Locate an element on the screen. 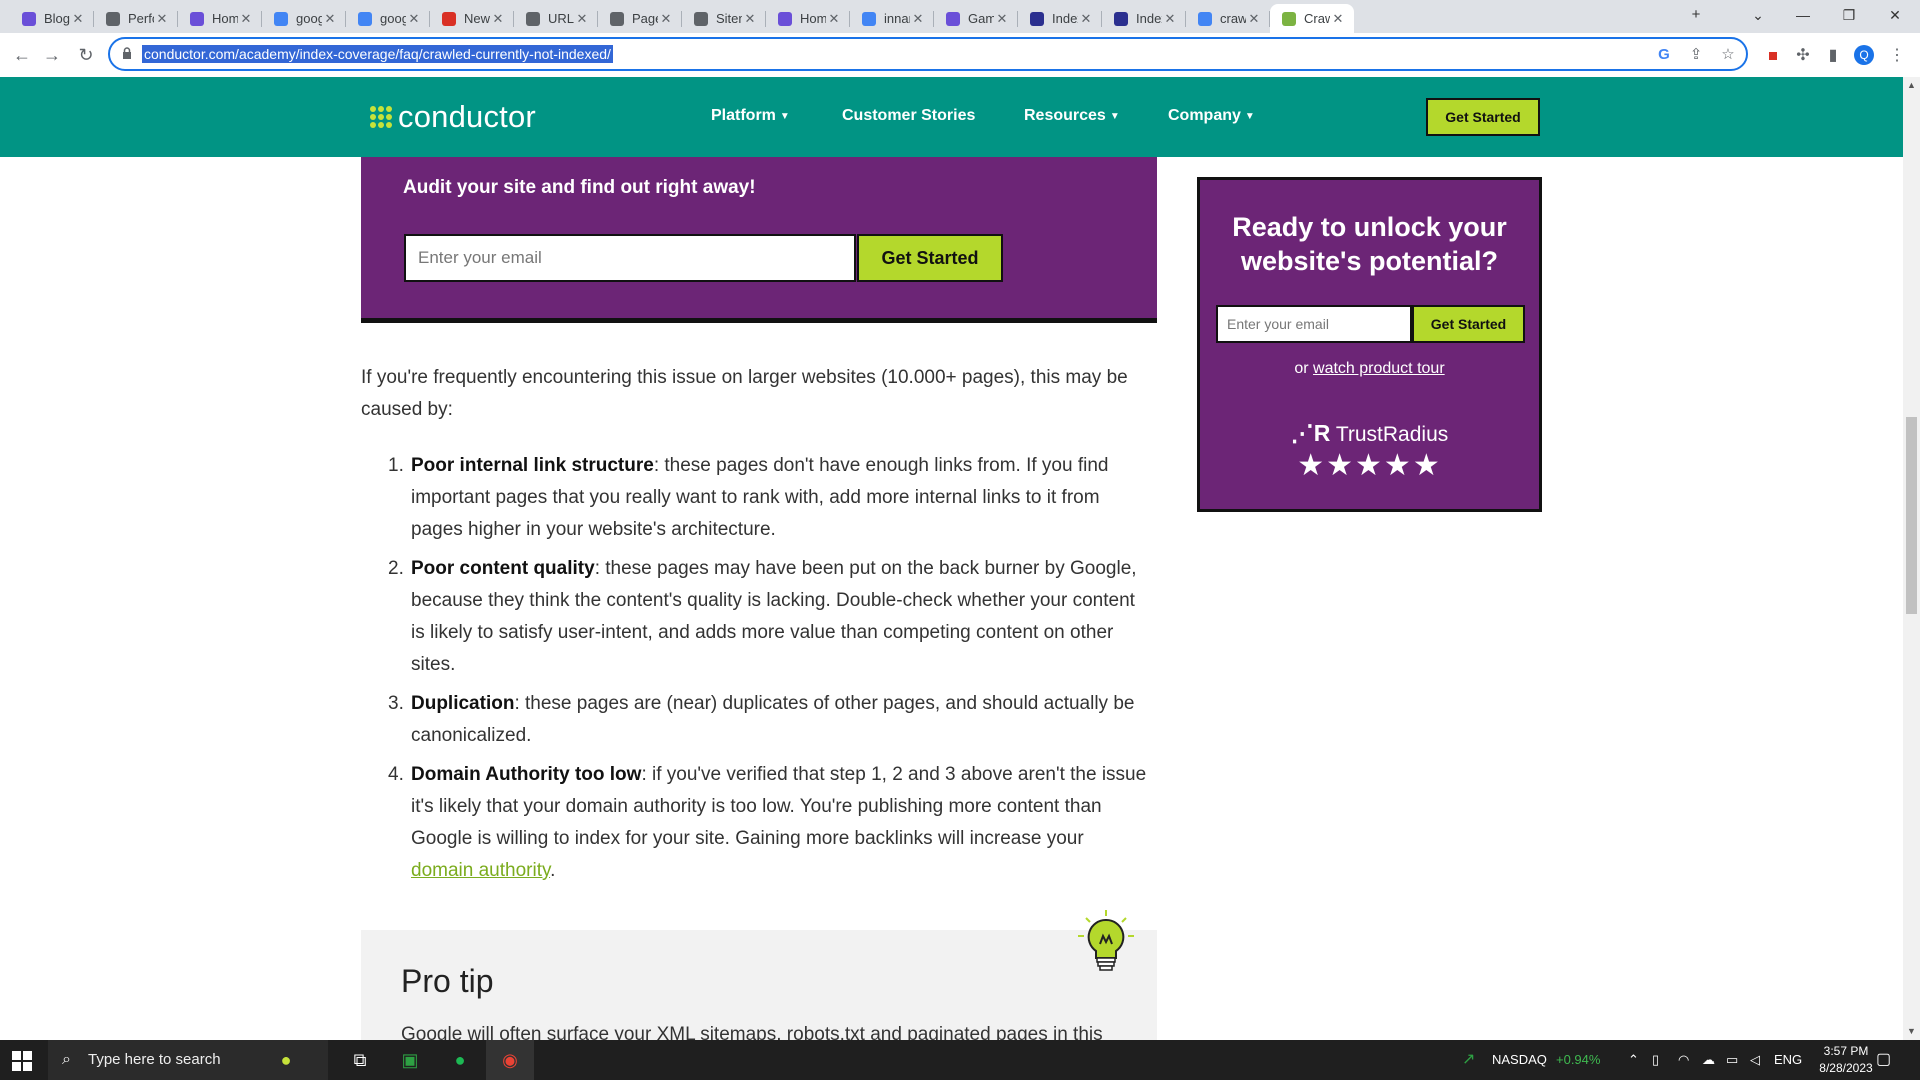 This screenshot has width=1920, height=1083. wifi-icon: ◠ is located at coordinates (1683, 1060).